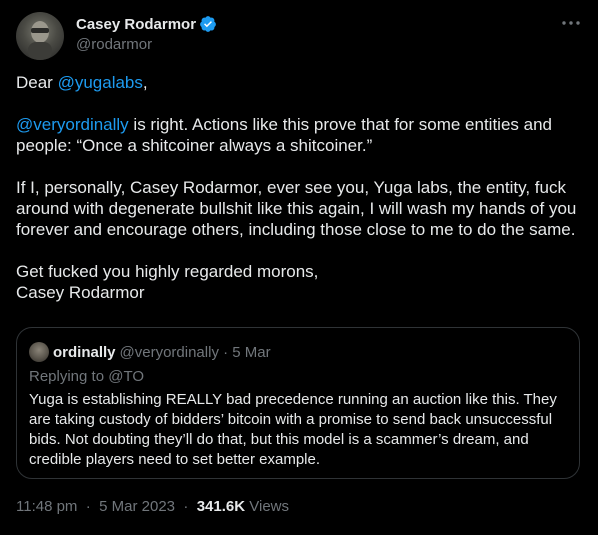  Describe the element at coordinates (208, 24) in the screenshot. I see `verified-badge-icon` at that location.